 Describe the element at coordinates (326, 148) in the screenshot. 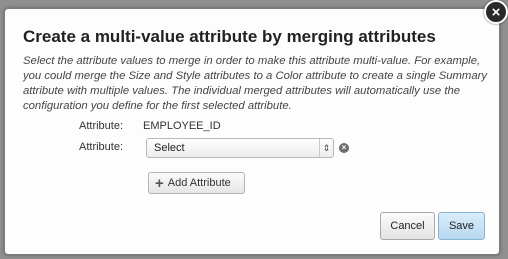

I see `select-arrows-icon: ⇕` at that location.